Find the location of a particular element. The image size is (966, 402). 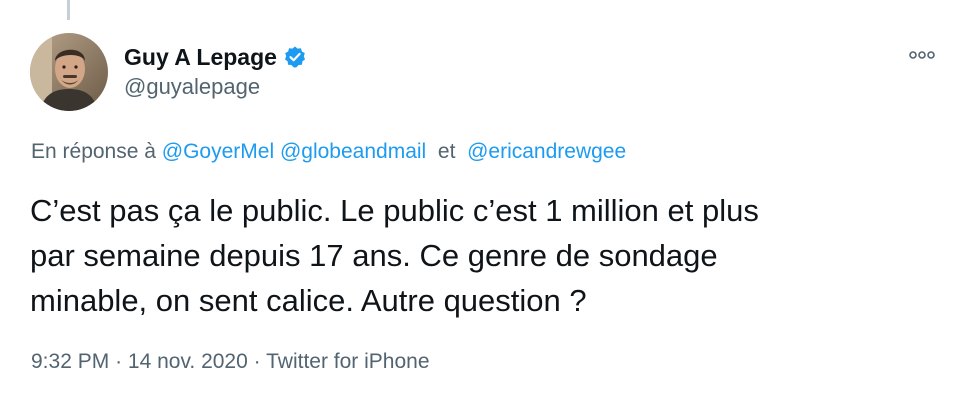

mention-link-goyermel: @GoyerMel is located at coordinates (218, 151).